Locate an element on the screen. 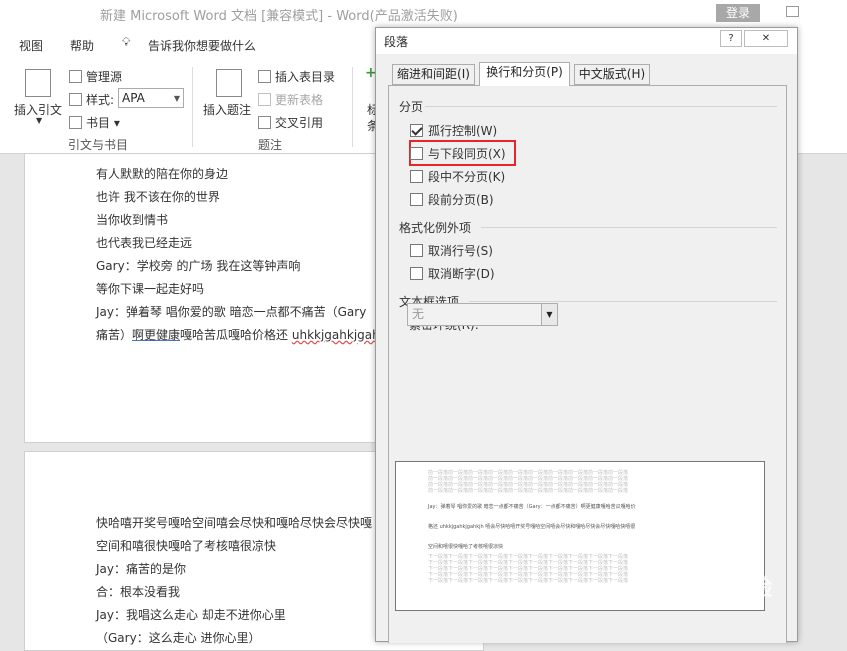  tight-wrap-select: 无 ▼ is located at coordinates (482, 314).